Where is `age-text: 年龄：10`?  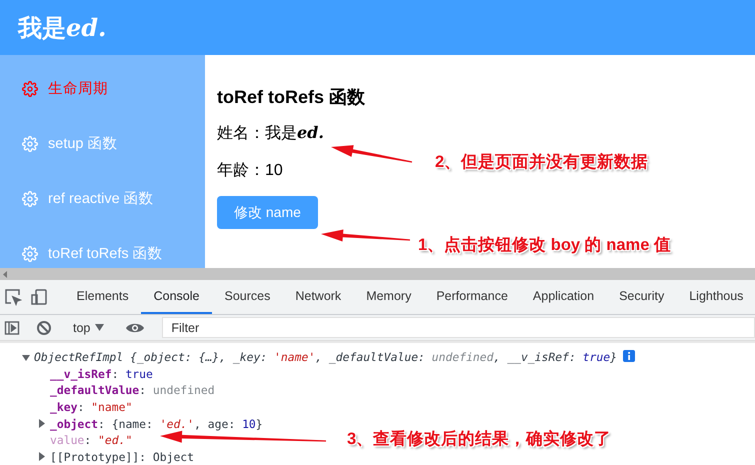 age-text: 年龄：10 is located at coordinates (250, 171).